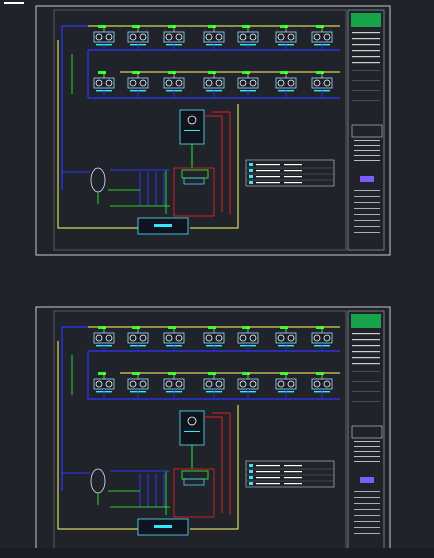  Describe the element at coordinates (190, 192) in the screenshot. I see `pump-group` at that location.